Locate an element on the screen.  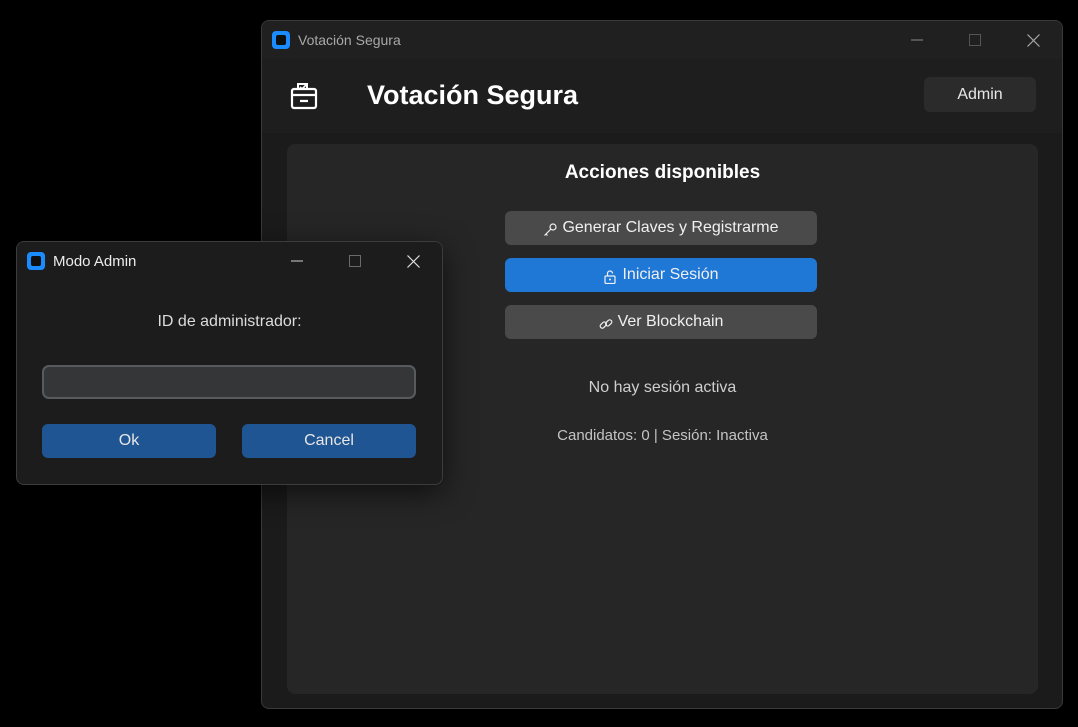
admin-button: Admin is located at coordinates (980, 94).